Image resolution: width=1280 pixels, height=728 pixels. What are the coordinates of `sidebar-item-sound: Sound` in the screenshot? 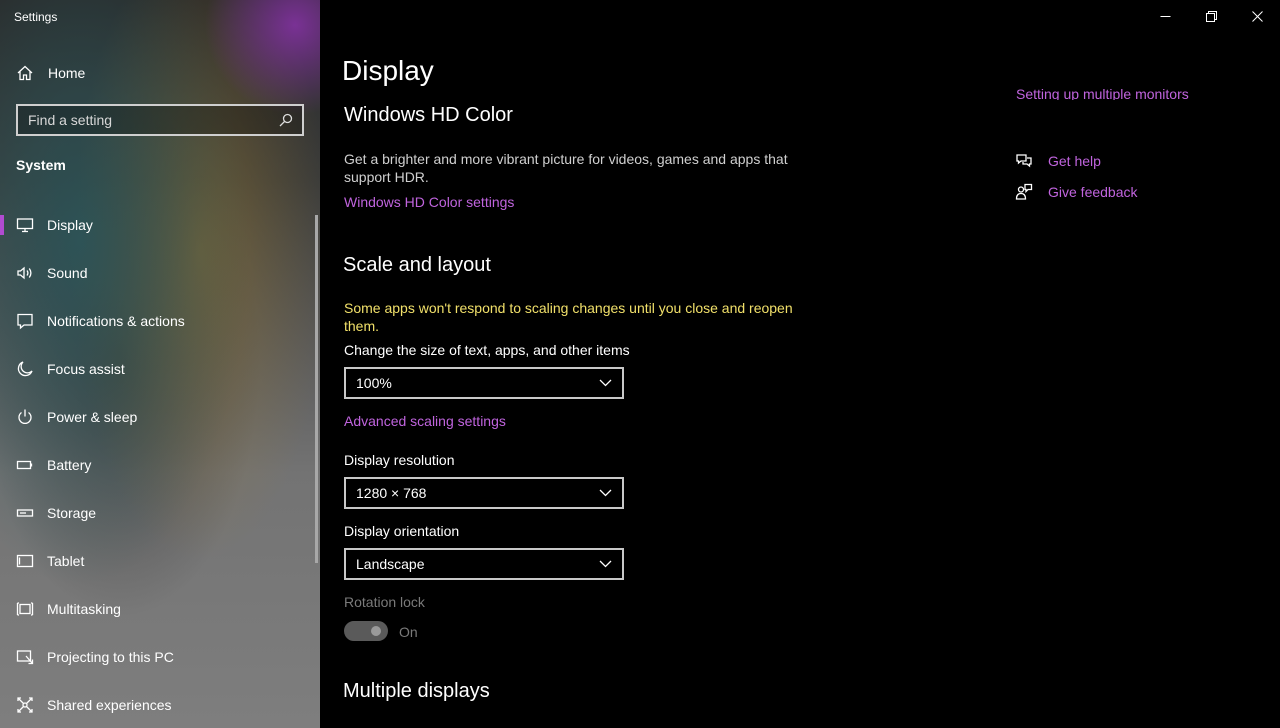 It's located at (158, 273).